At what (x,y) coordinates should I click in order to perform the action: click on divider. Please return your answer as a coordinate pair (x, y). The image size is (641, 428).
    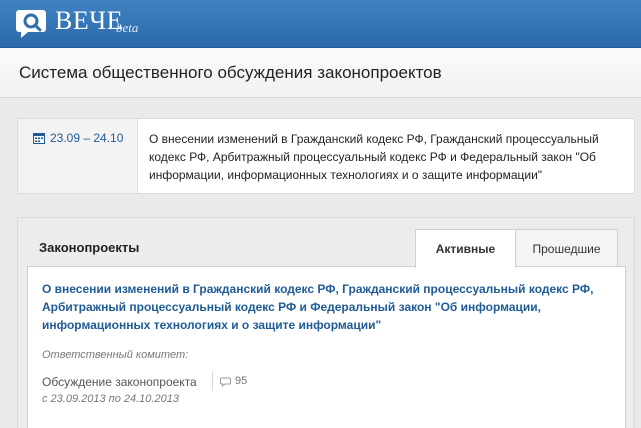
    Looking at the image, I should click on (212, 381).